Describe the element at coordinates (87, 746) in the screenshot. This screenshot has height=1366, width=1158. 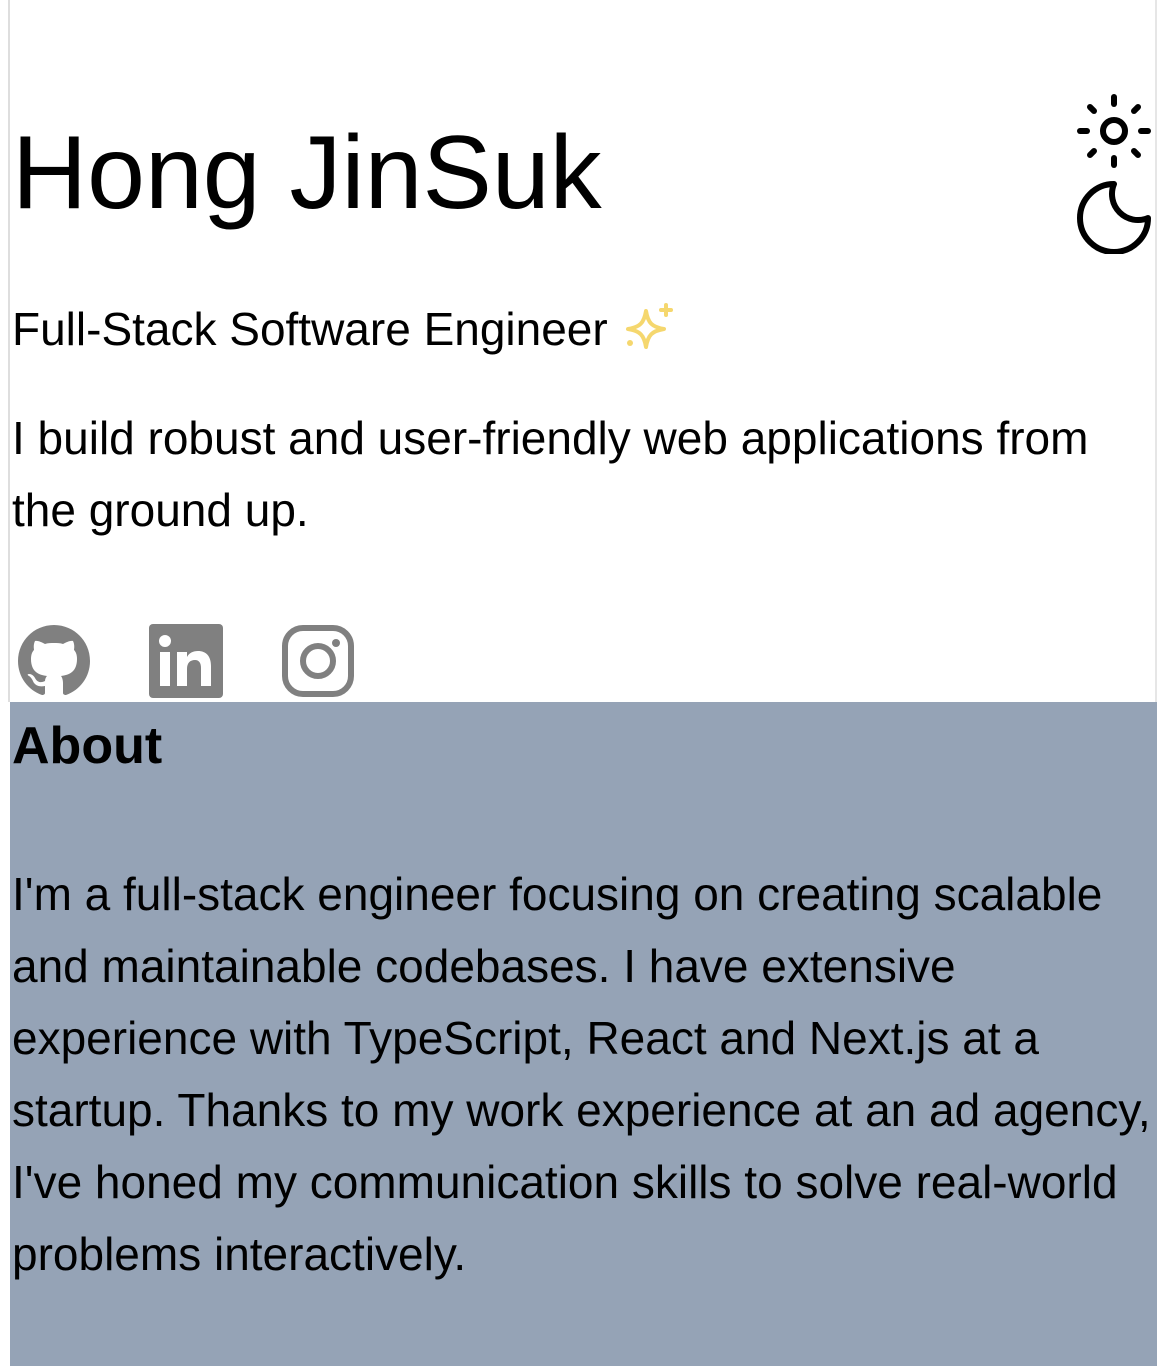
I see `about-heading: About` at that location.